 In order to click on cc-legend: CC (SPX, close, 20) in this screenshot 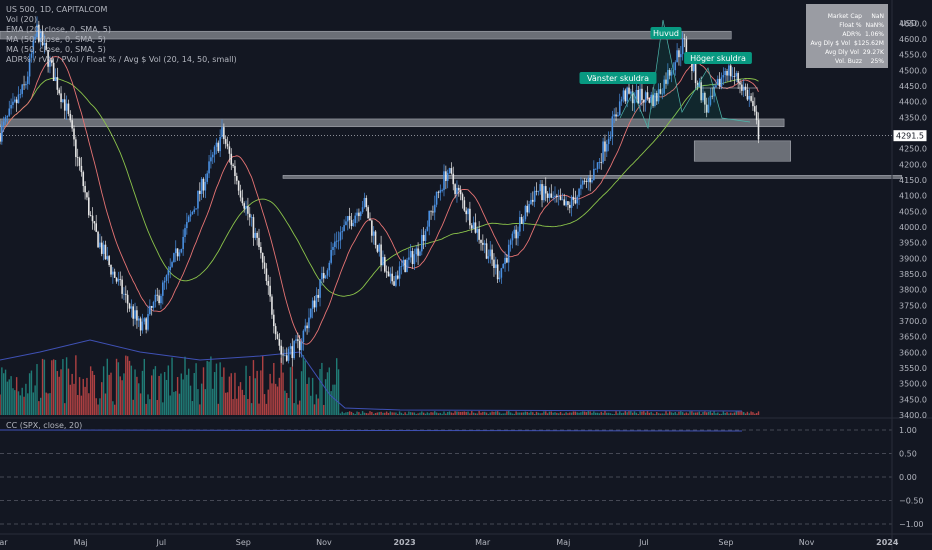, I will do `click(44, 425)`.